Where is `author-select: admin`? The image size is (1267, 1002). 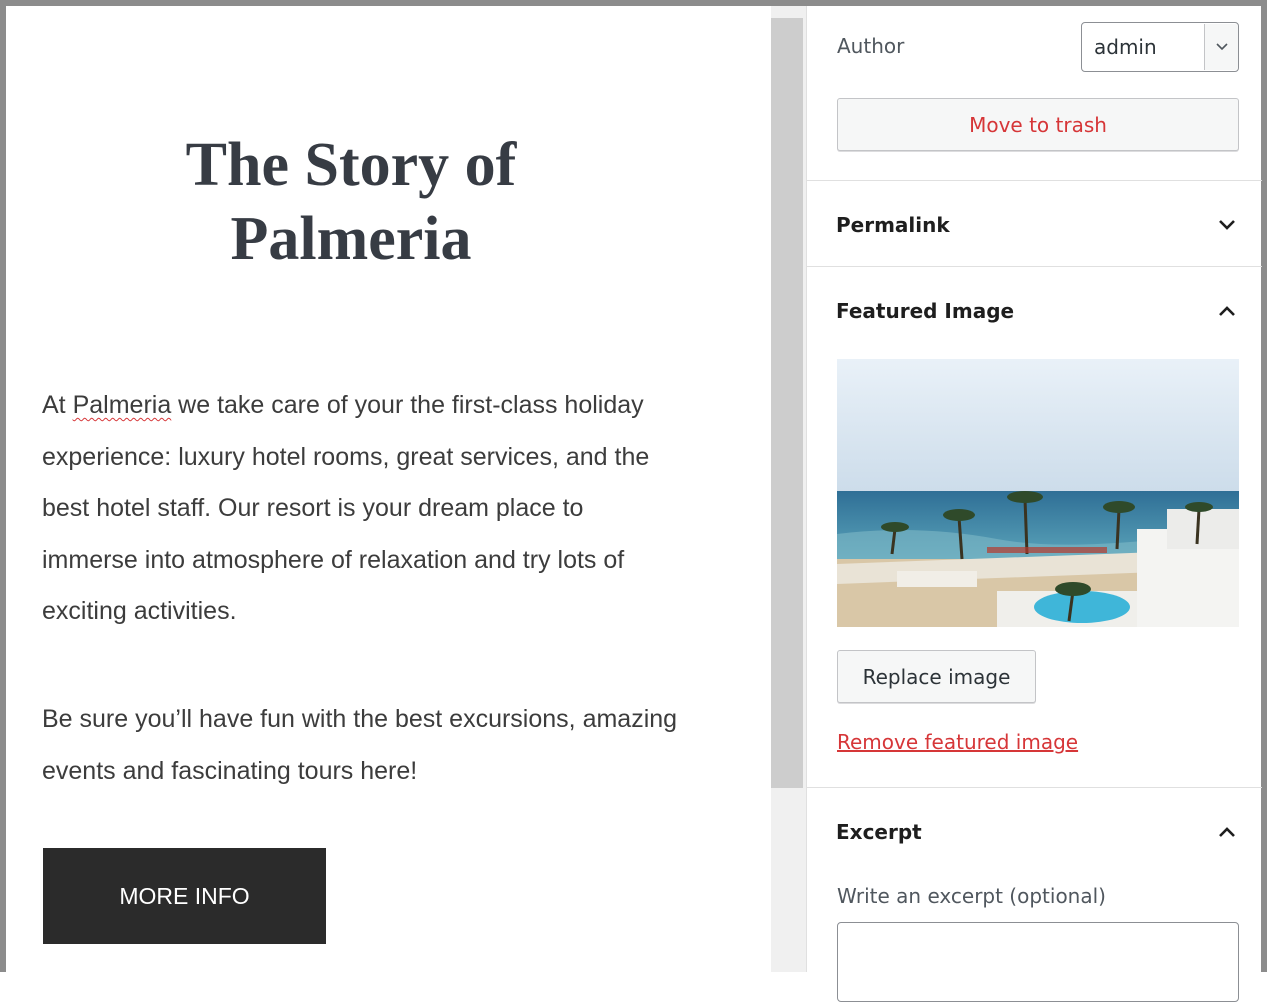
author-select: admin is located at coordinates (1160, 47).